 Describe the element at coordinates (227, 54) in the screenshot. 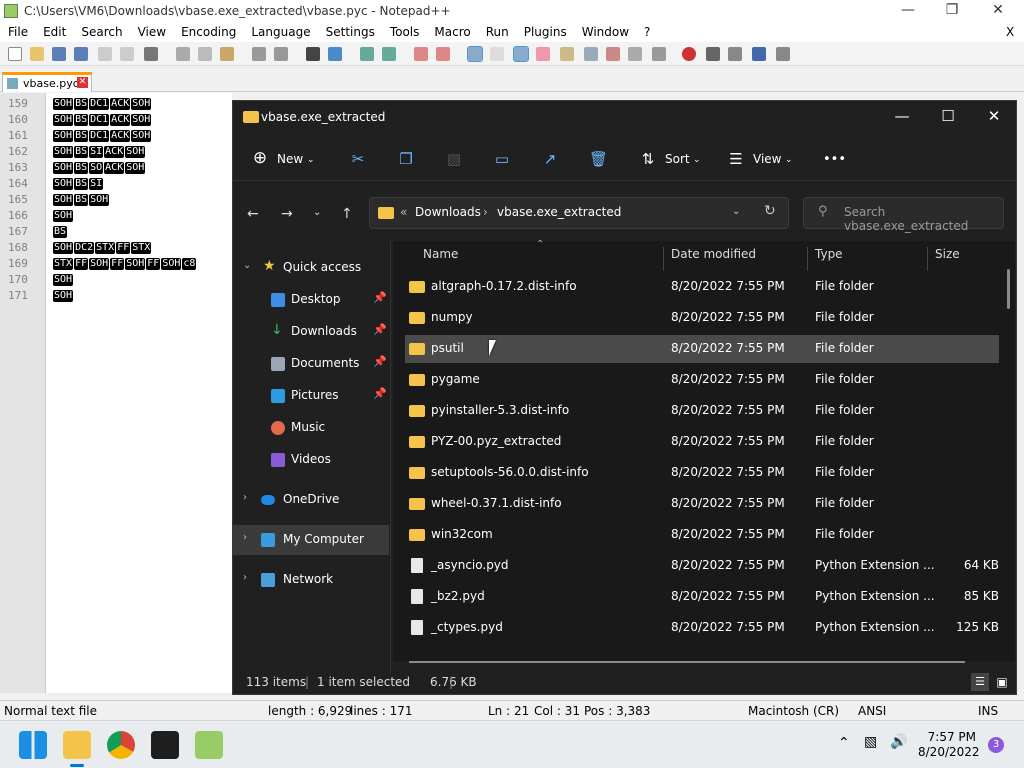

I see `paste-icon` at that location.